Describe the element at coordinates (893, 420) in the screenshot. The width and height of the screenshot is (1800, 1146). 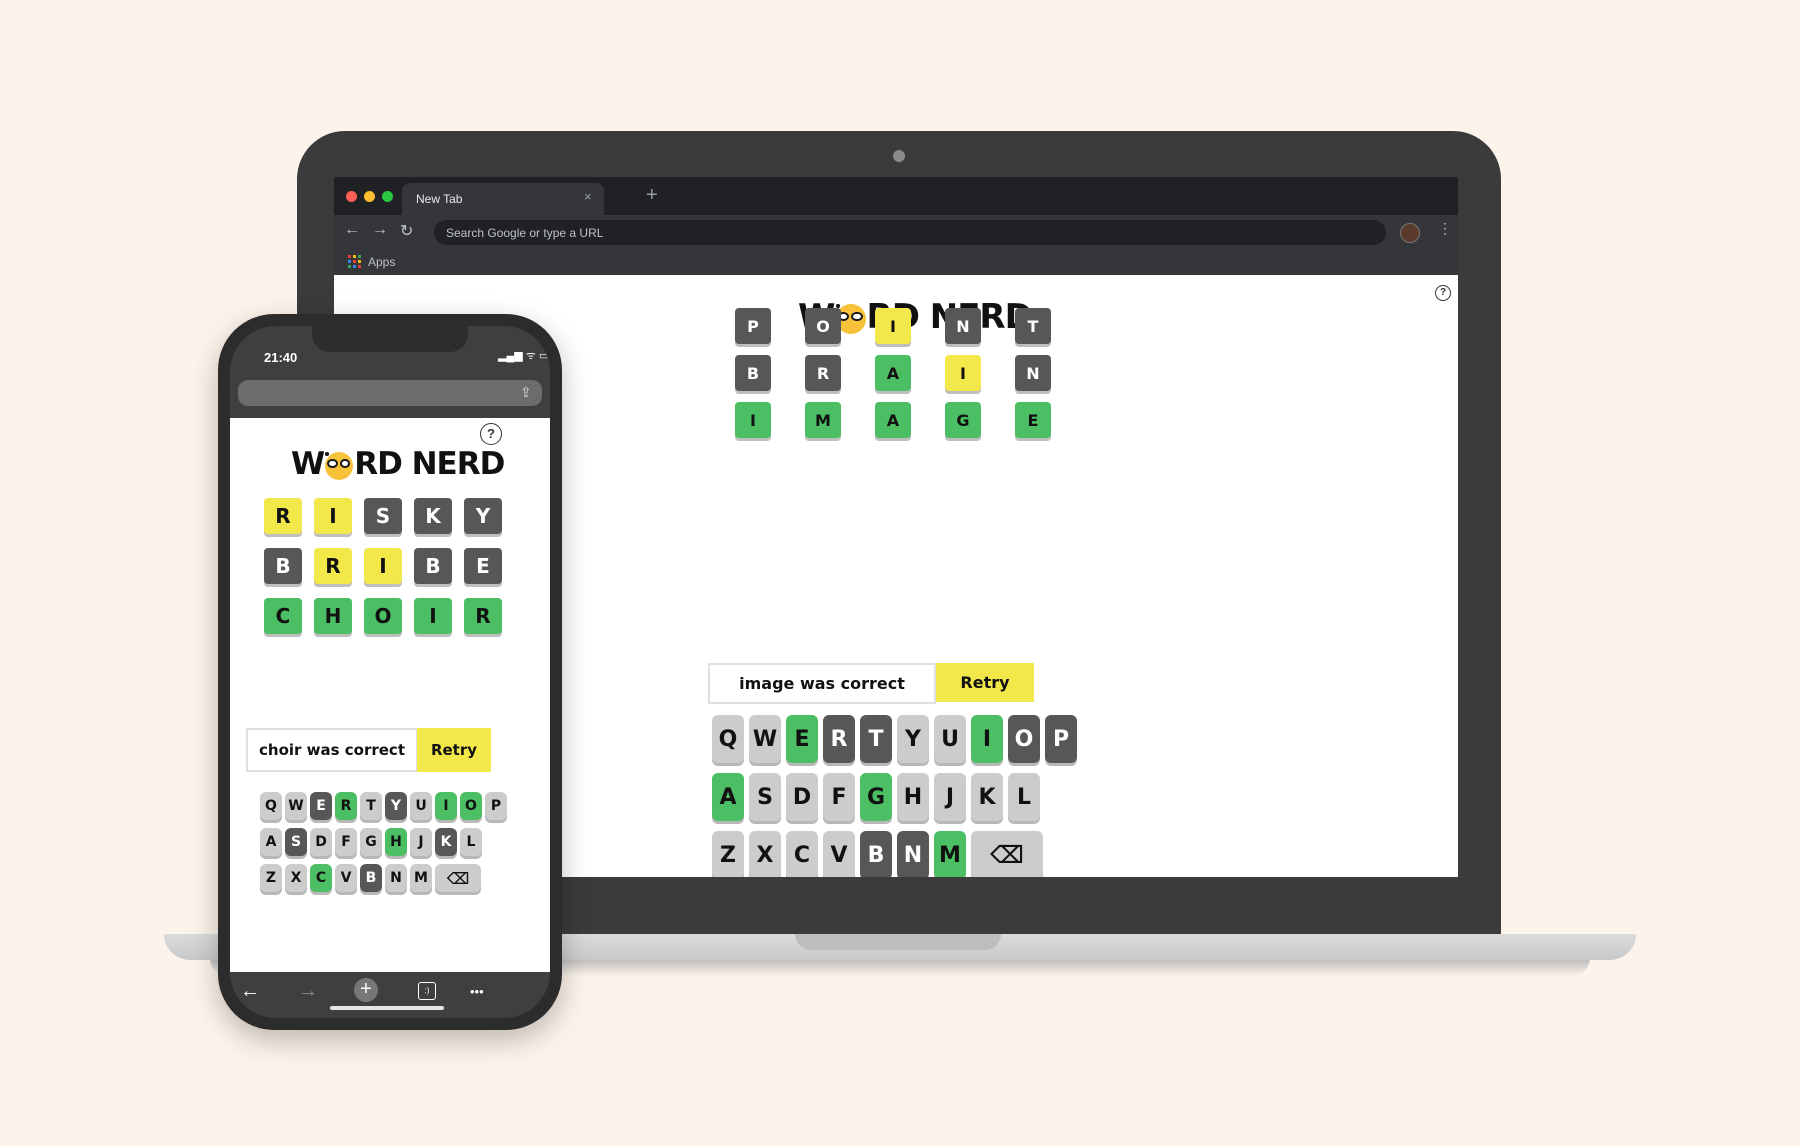
I see `board-tile: A` at that location.